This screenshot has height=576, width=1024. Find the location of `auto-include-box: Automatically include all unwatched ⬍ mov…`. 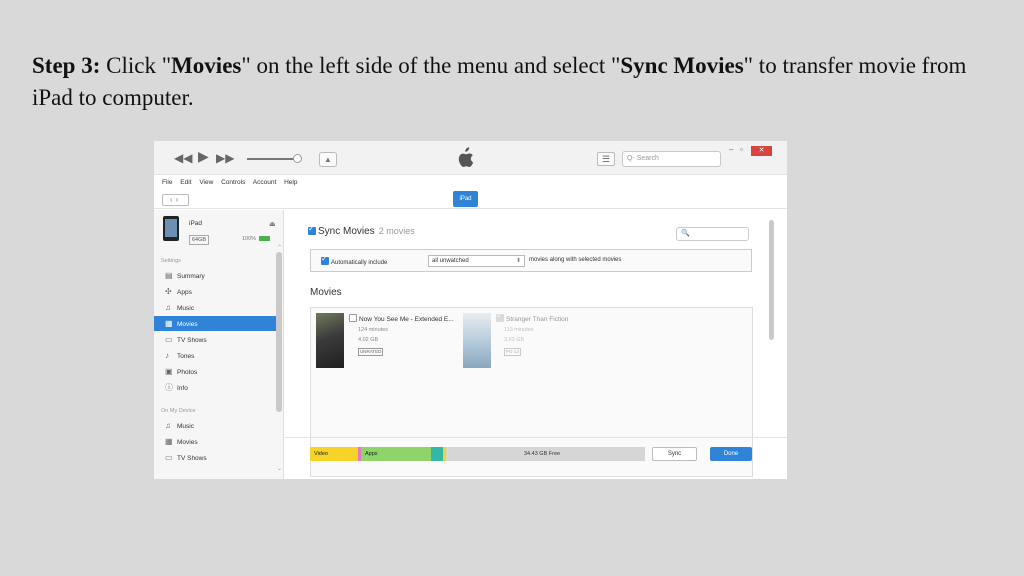

auto-include-box: Automatically include all unwatched ⬍ mov… is located at coordinates (531, 260).